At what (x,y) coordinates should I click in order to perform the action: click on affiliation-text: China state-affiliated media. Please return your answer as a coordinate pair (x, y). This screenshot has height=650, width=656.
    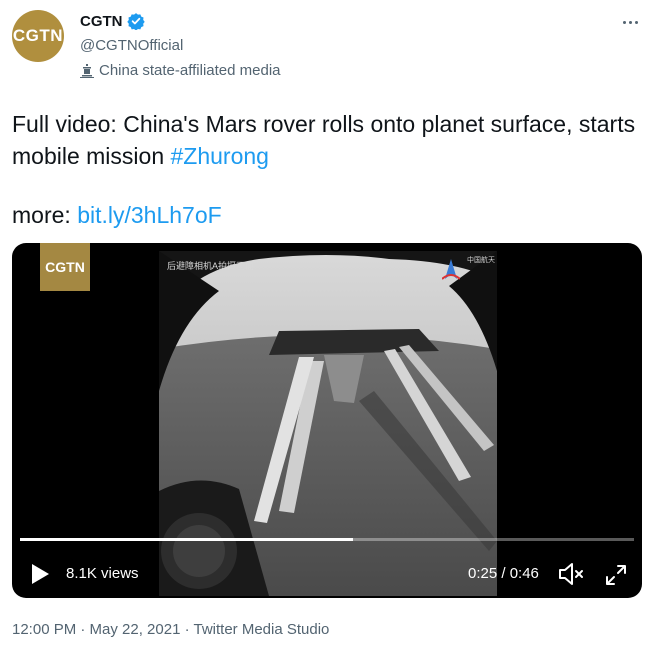
    Looking at the image, I should click on (190, 70).